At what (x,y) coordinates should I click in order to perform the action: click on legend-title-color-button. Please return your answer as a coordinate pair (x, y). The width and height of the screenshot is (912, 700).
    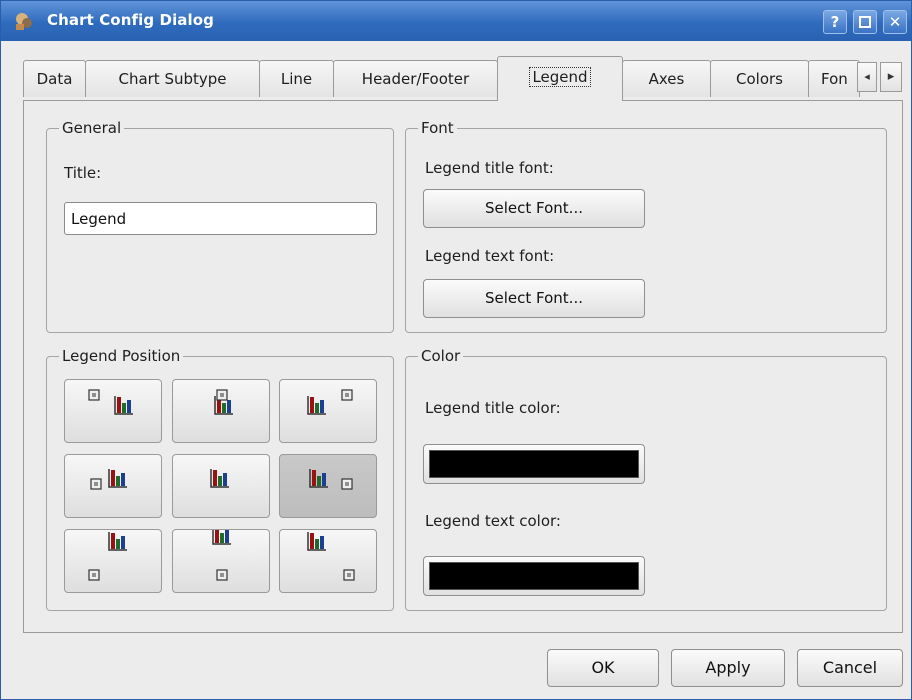
    Looking at the image, I should click on (534, 464).